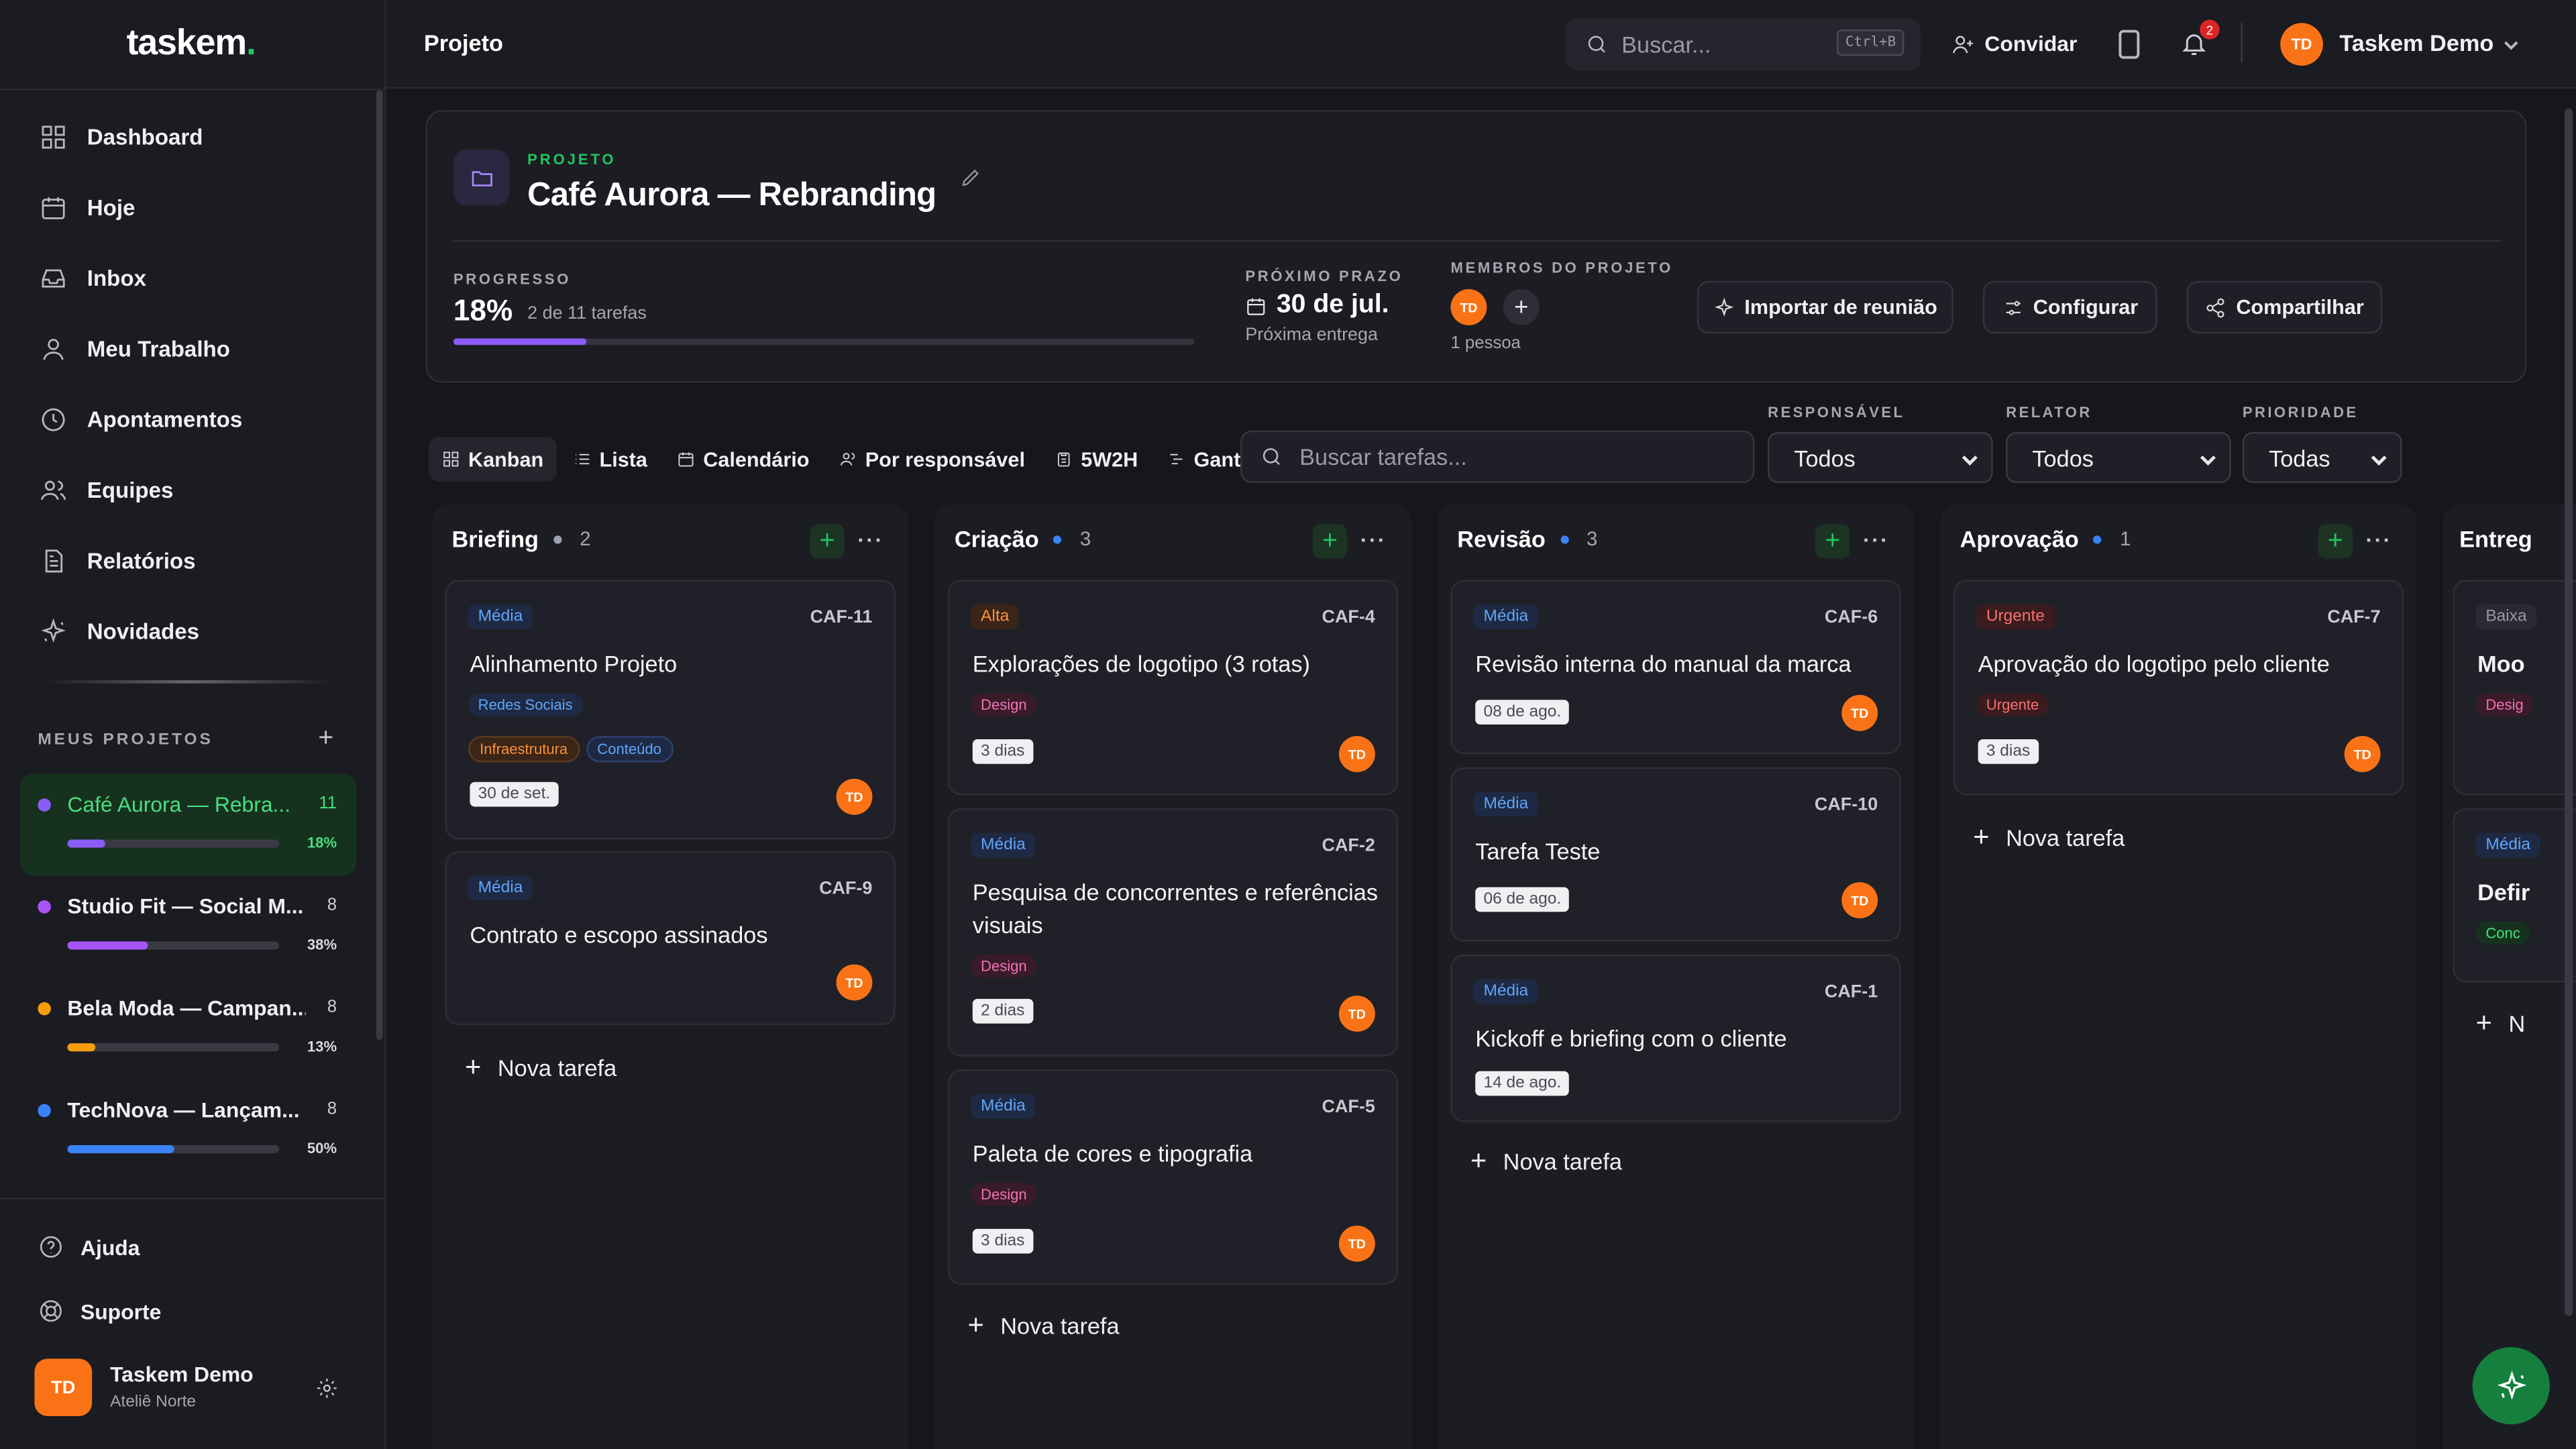 The width and height of the screenshot is (2576, 1449). I want to click on add-member-button: +, so click(1521, 307).